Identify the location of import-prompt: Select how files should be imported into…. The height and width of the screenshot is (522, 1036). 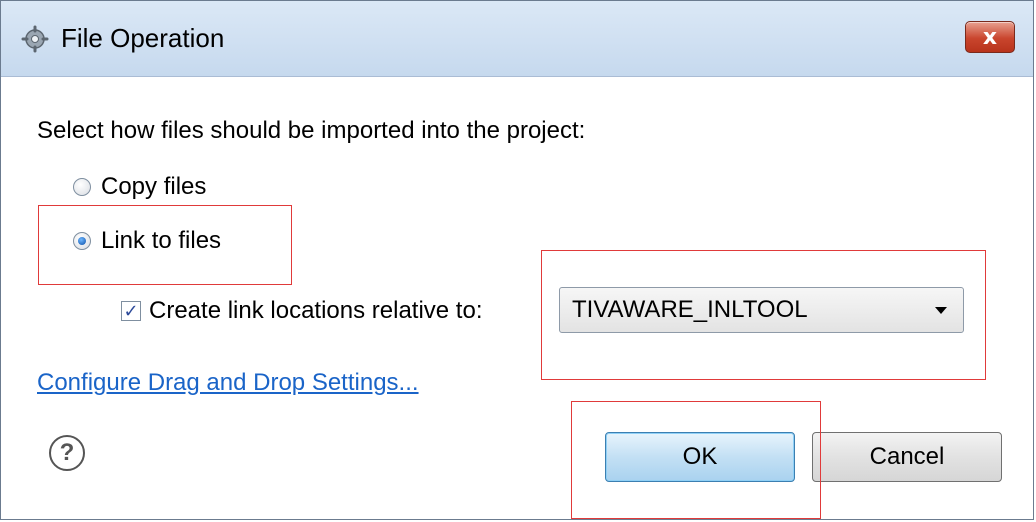
(311, 130).